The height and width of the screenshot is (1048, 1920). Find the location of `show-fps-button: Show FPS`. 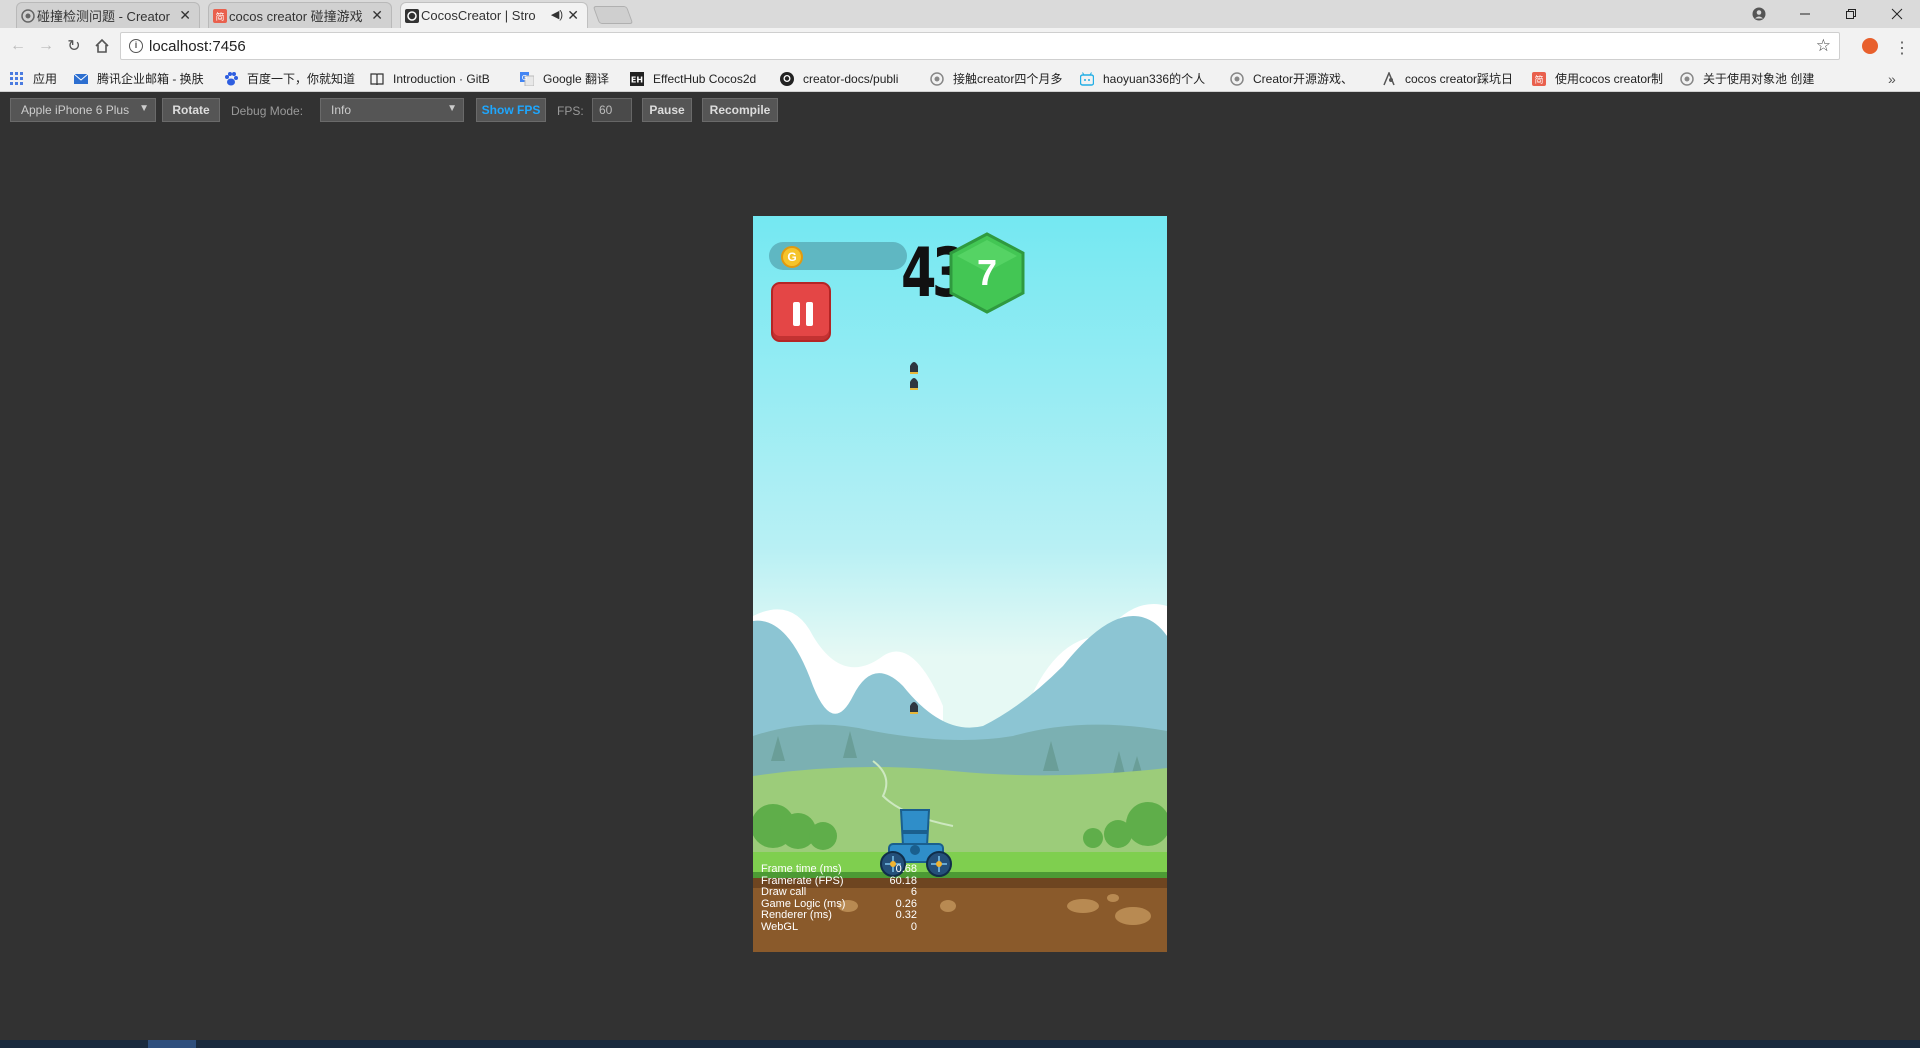

show-fps-button: Show FPS is located at coordinates (511, 110).